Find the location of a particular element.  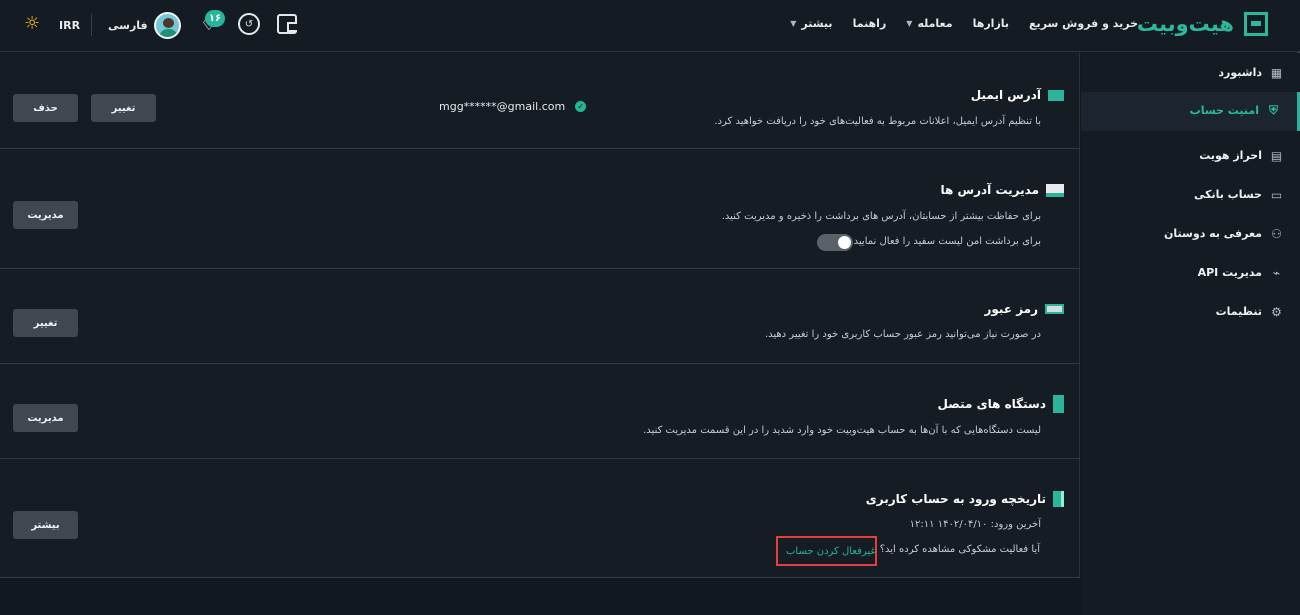

divider is located at coordinates (91, 25).